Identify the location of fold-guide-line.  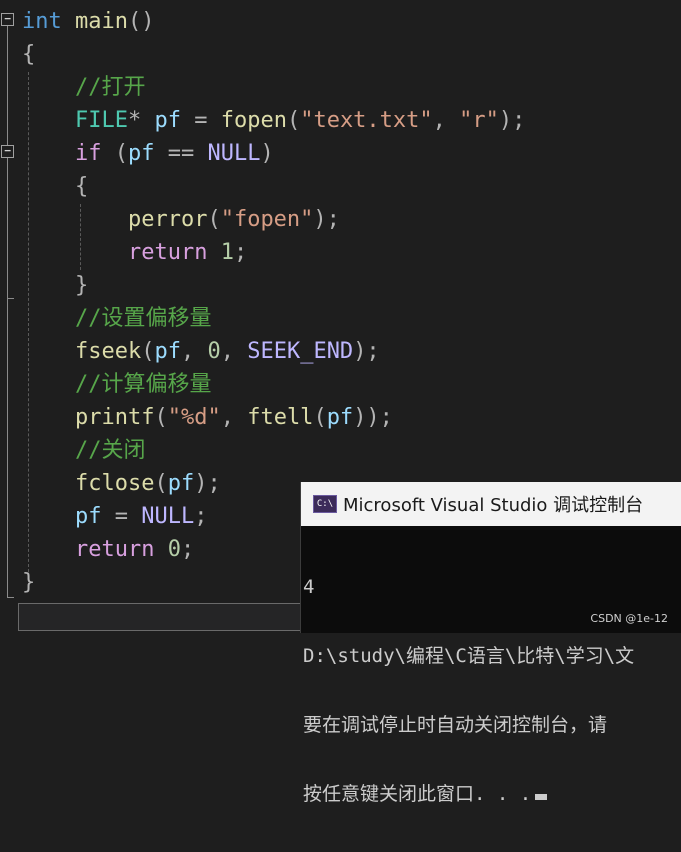
(7, 311).